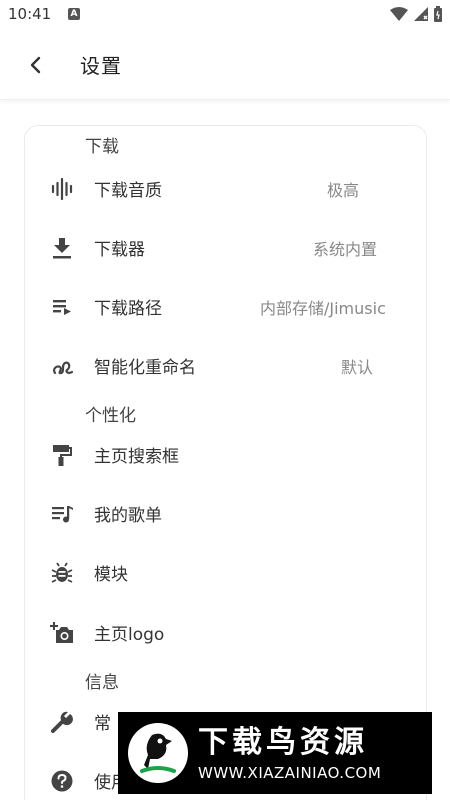  I want to click on watermark-title: 下载鸟资源, so click(283, 742).